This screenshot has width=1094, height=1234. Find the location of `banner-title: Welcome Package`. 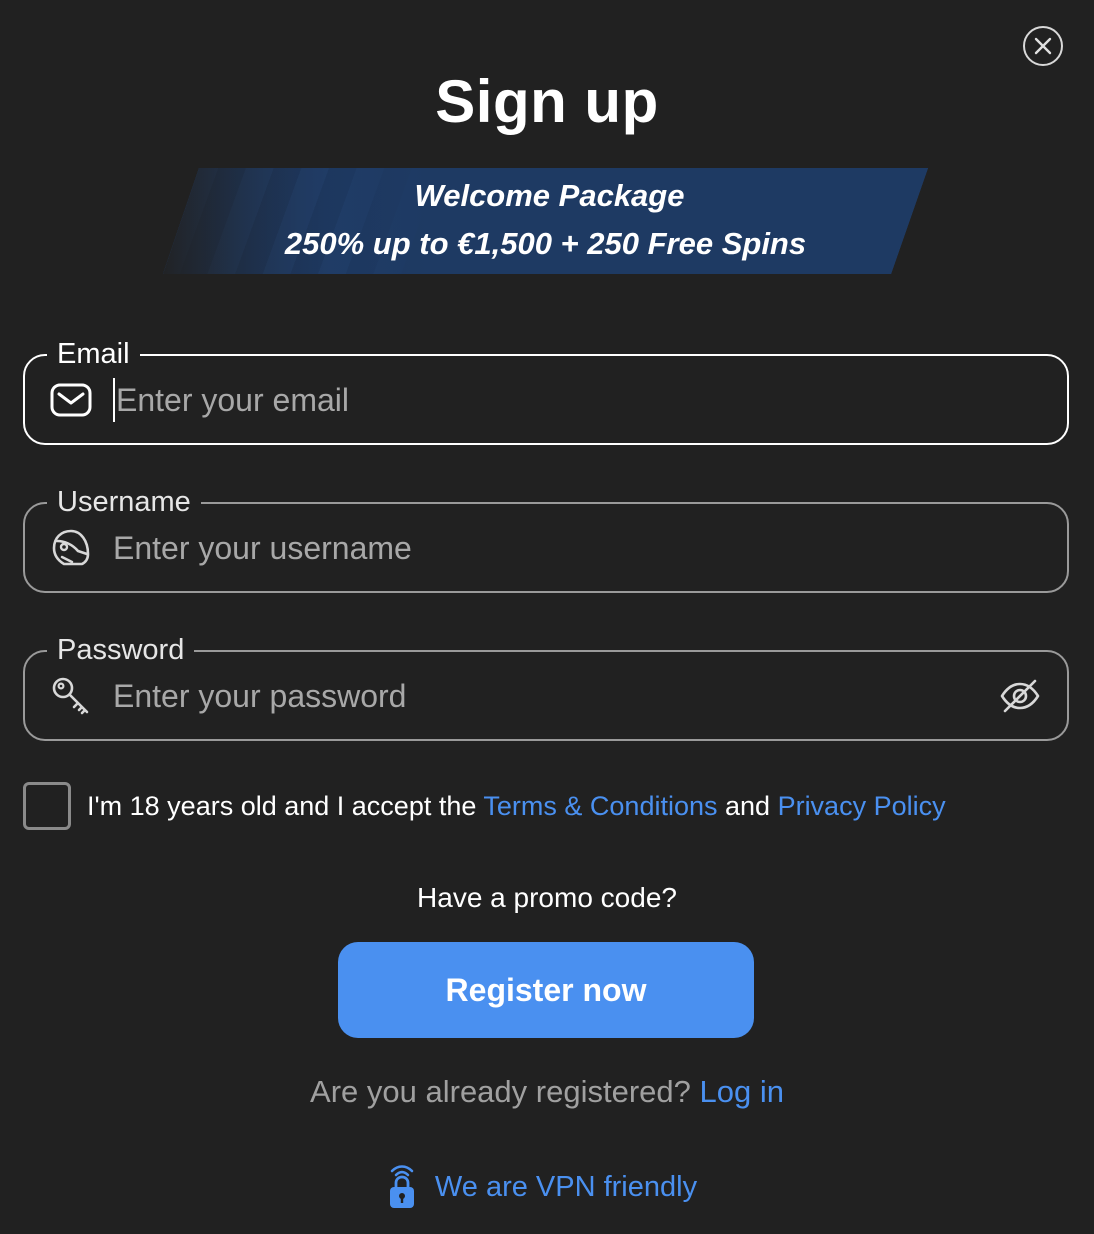

banner-title: Welcome Package is located at coordinates (549, 195).